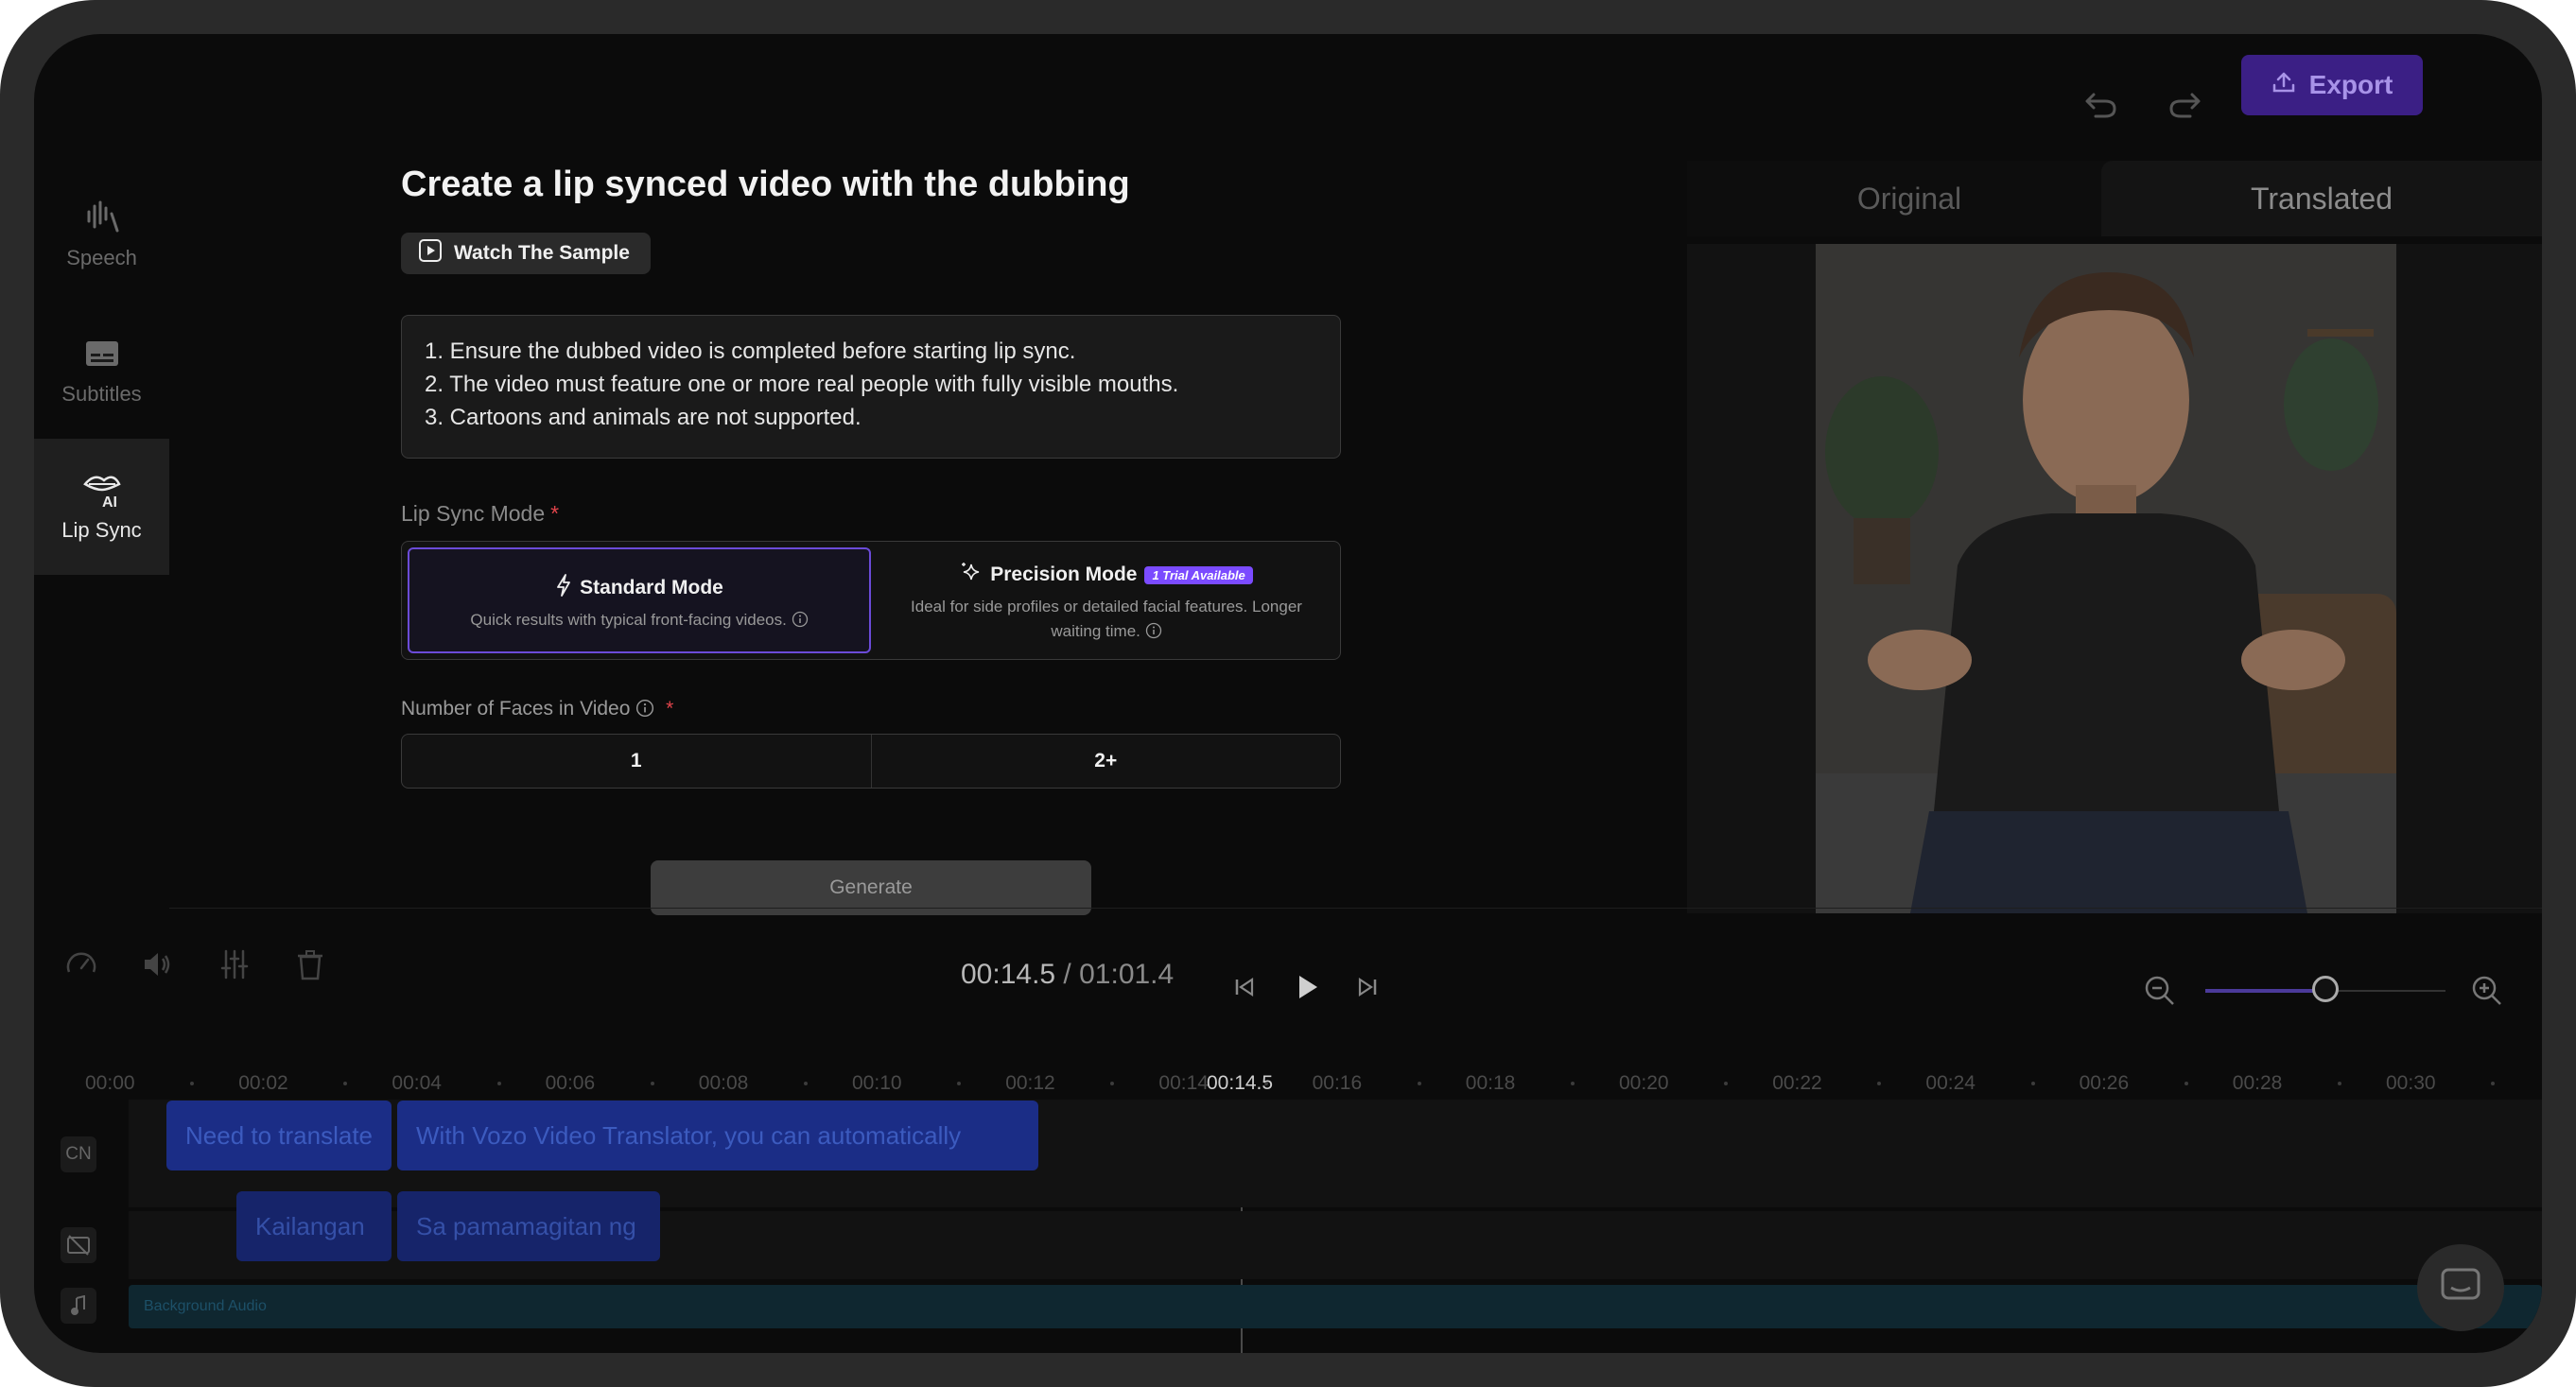 The image size is (2576, 1387). What do you see at coordinates (1950, 1083) in the screenshot?
I see `ruler-tick-label: 00:24` at bounding box center [1950, 1083].